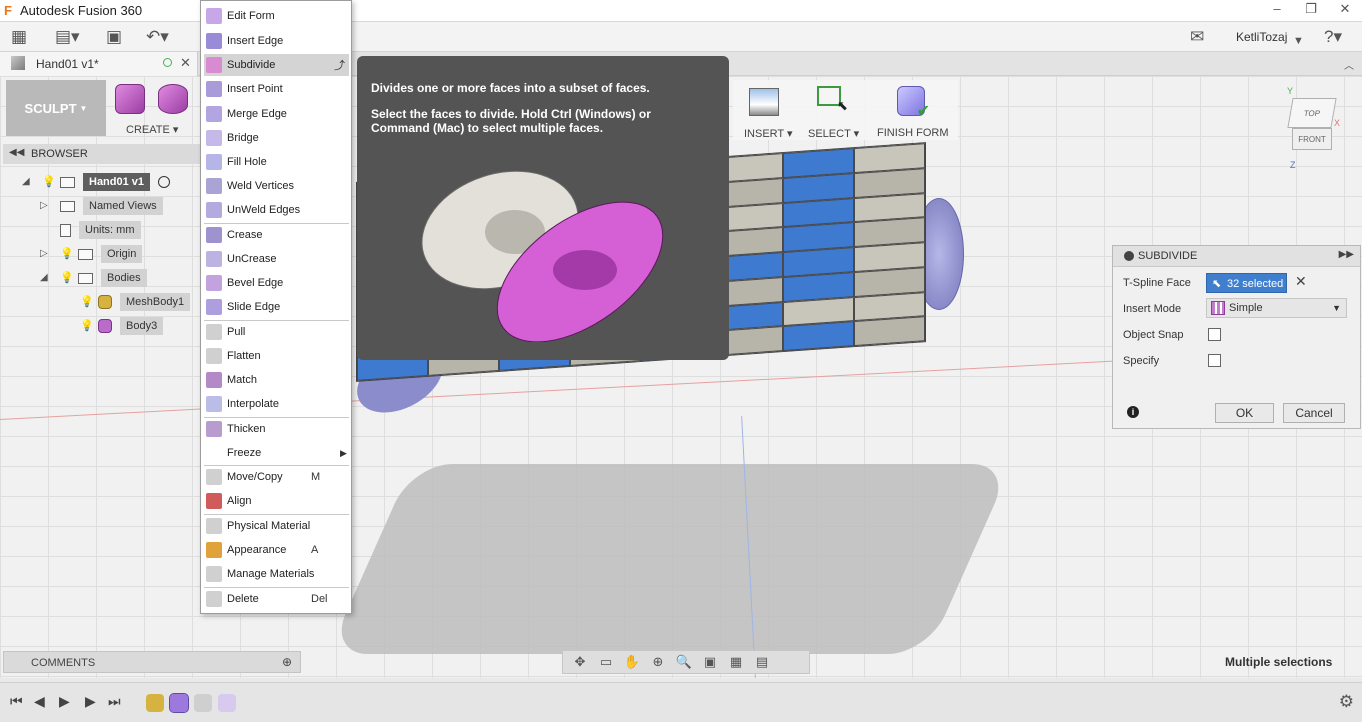  What do you see at coordinates (1349, 64) in the screenshot?
I see `collapse-toolbar-icon: ︿` at bounding box center [1349, 64].